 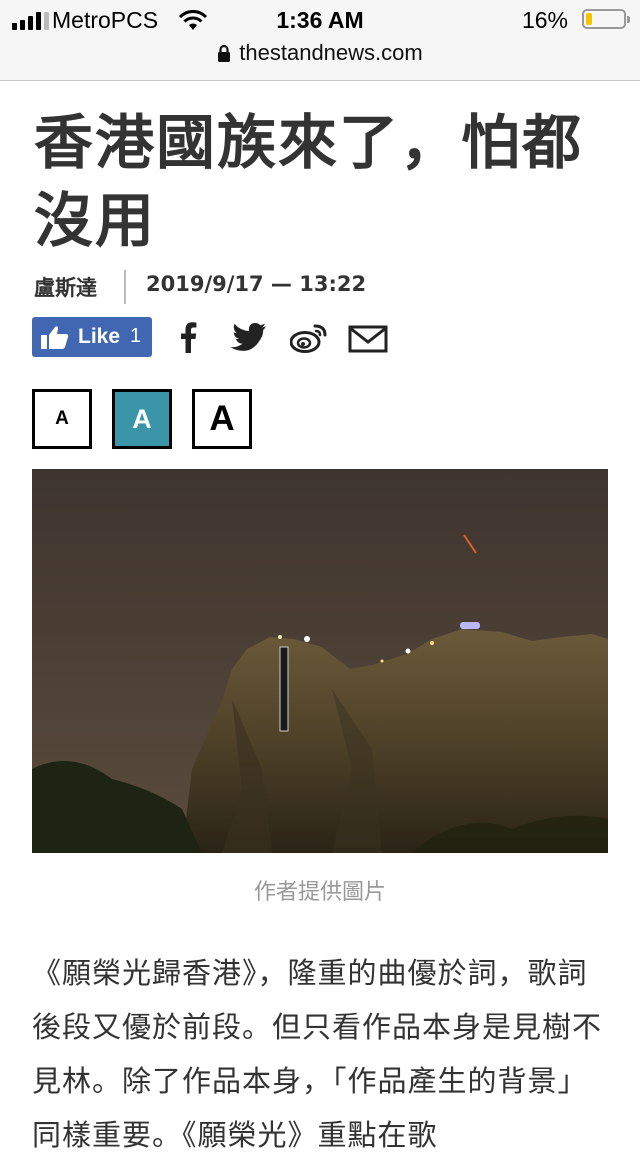 I want to click on browser-top-bar: MetroPCS 1:36 AM 16% thestandnews.com, so click(x=320, y=40).